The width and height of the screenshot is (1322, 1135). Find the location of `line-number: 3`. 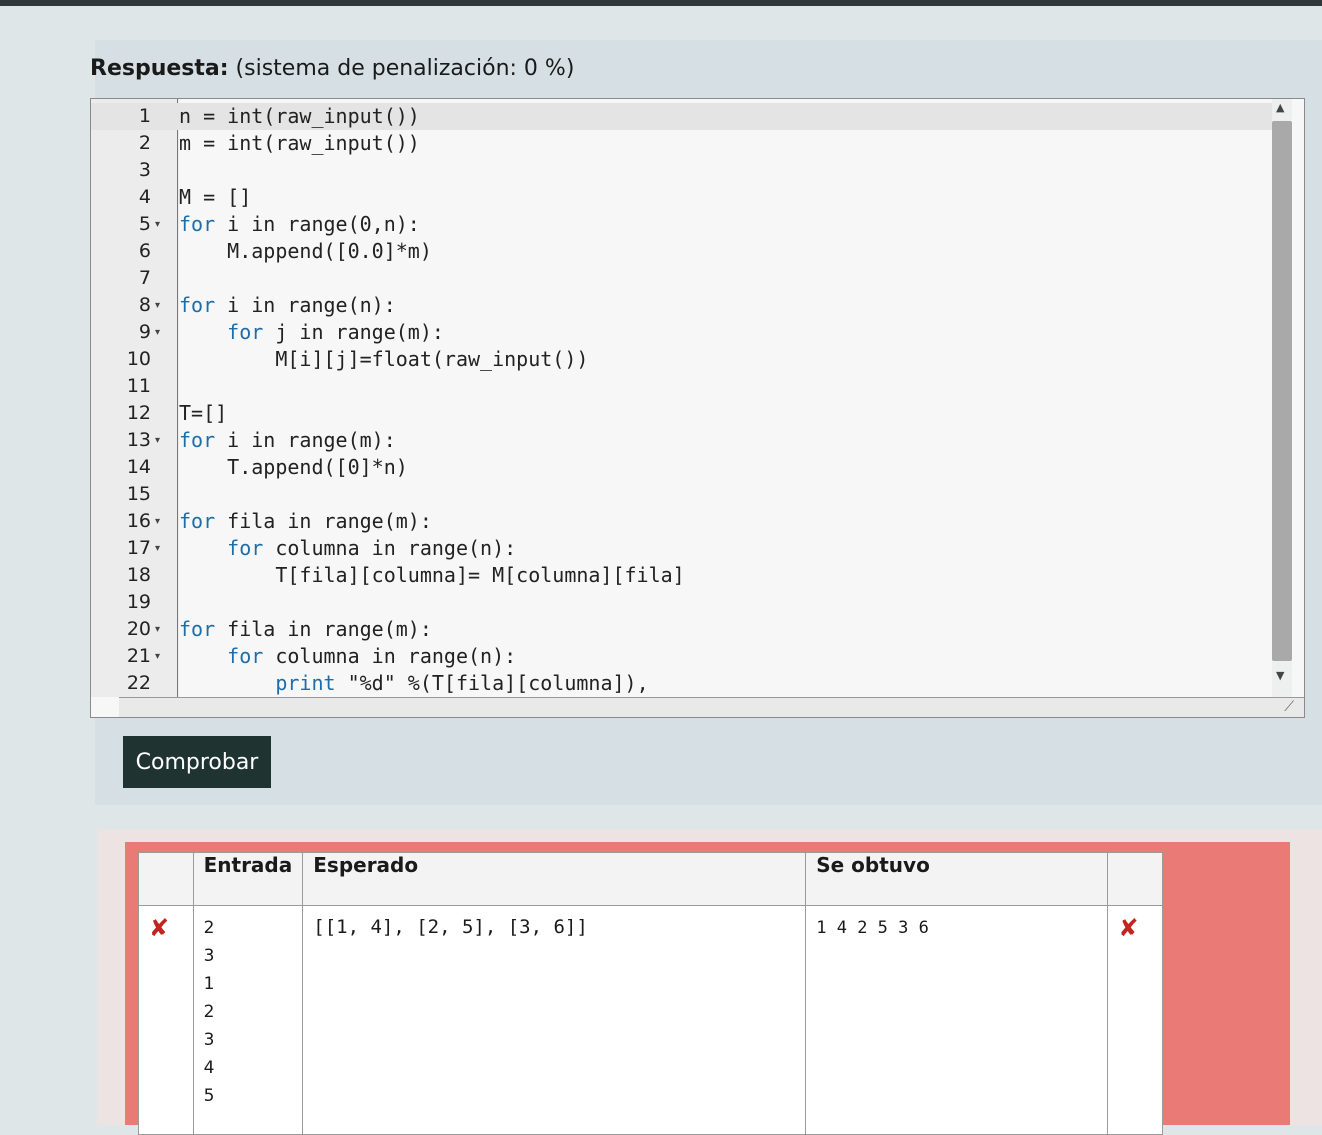

line-number: 3 is located at coordinates (144, 170).